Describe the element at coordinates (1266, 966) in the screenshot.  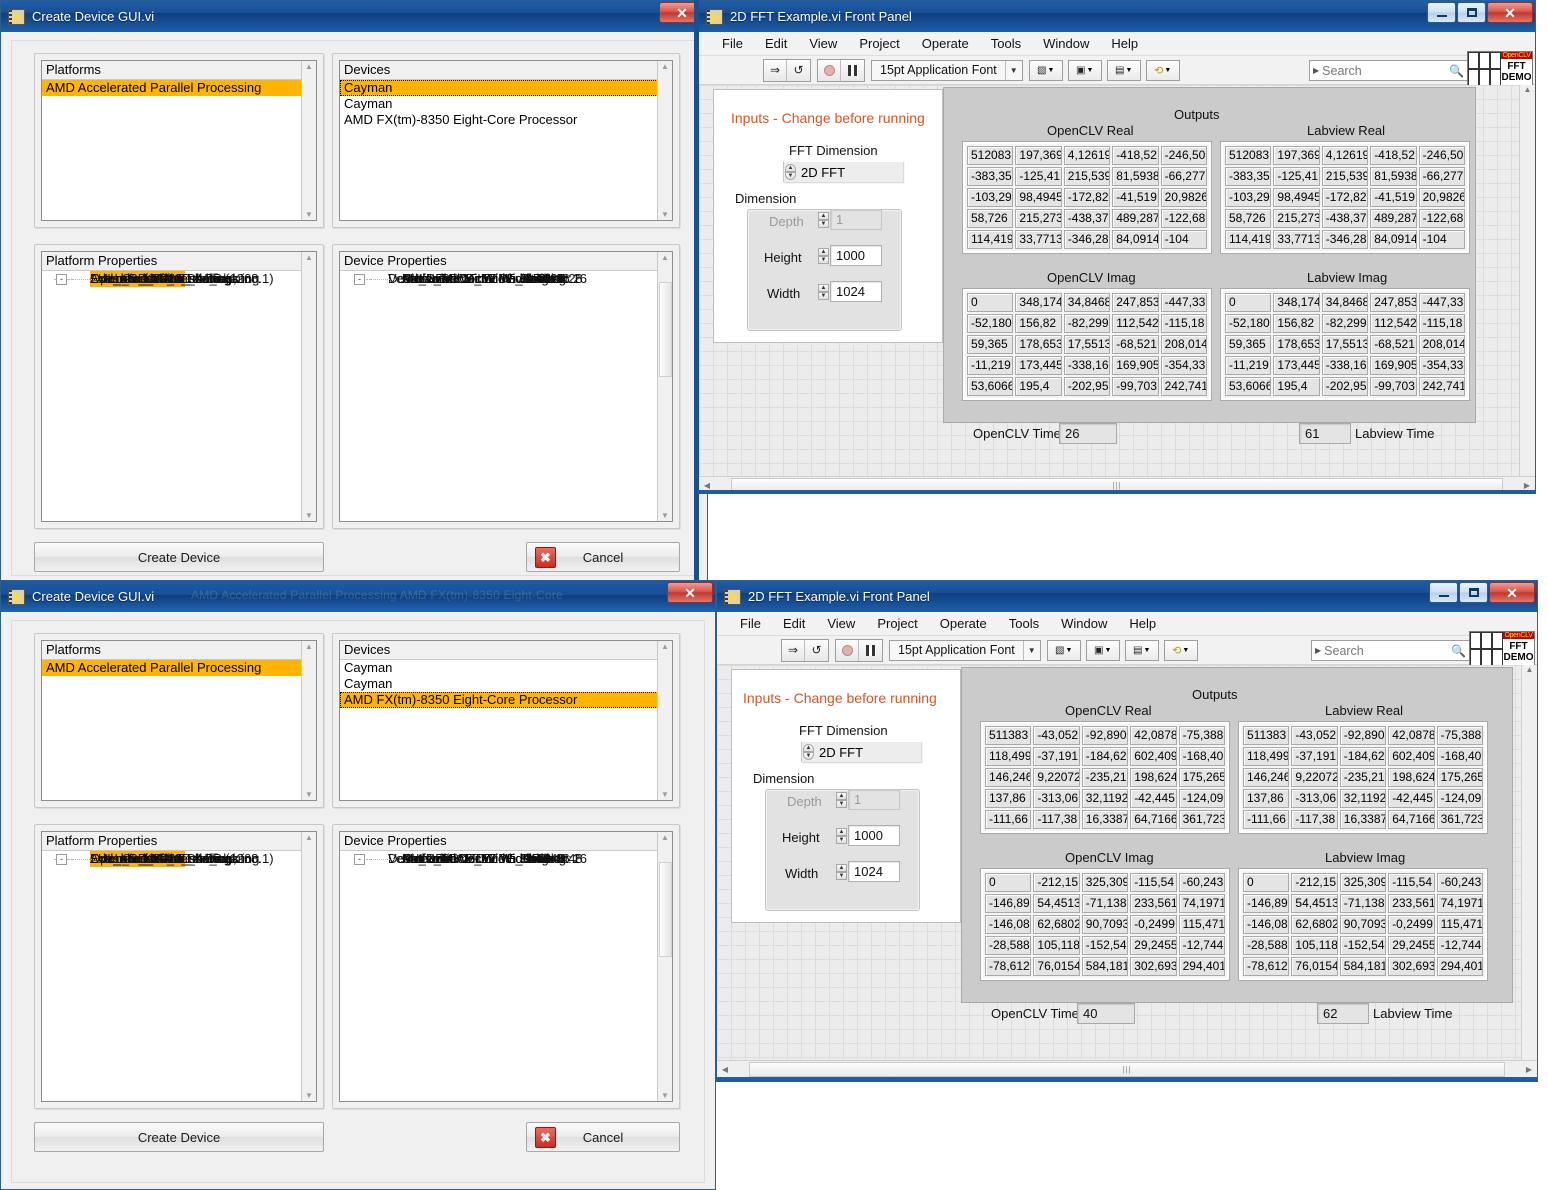
I see `table-cell: -78,612` at that location.